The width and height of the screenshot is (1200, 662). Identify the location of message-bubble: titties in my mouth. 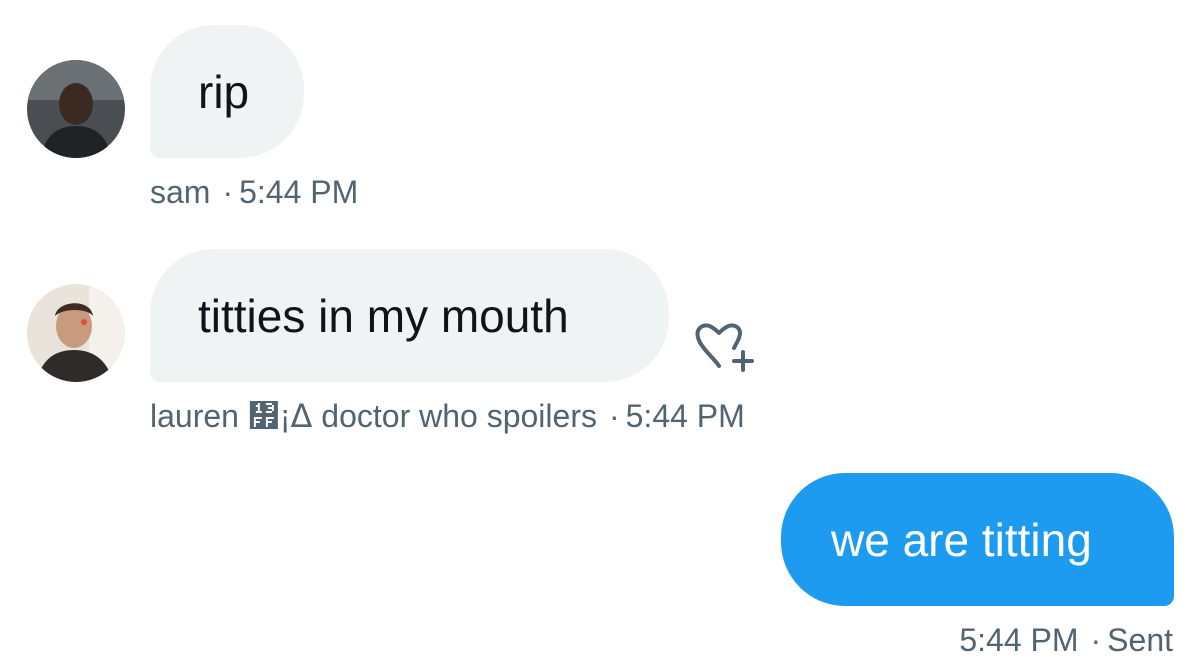
(409, 315).